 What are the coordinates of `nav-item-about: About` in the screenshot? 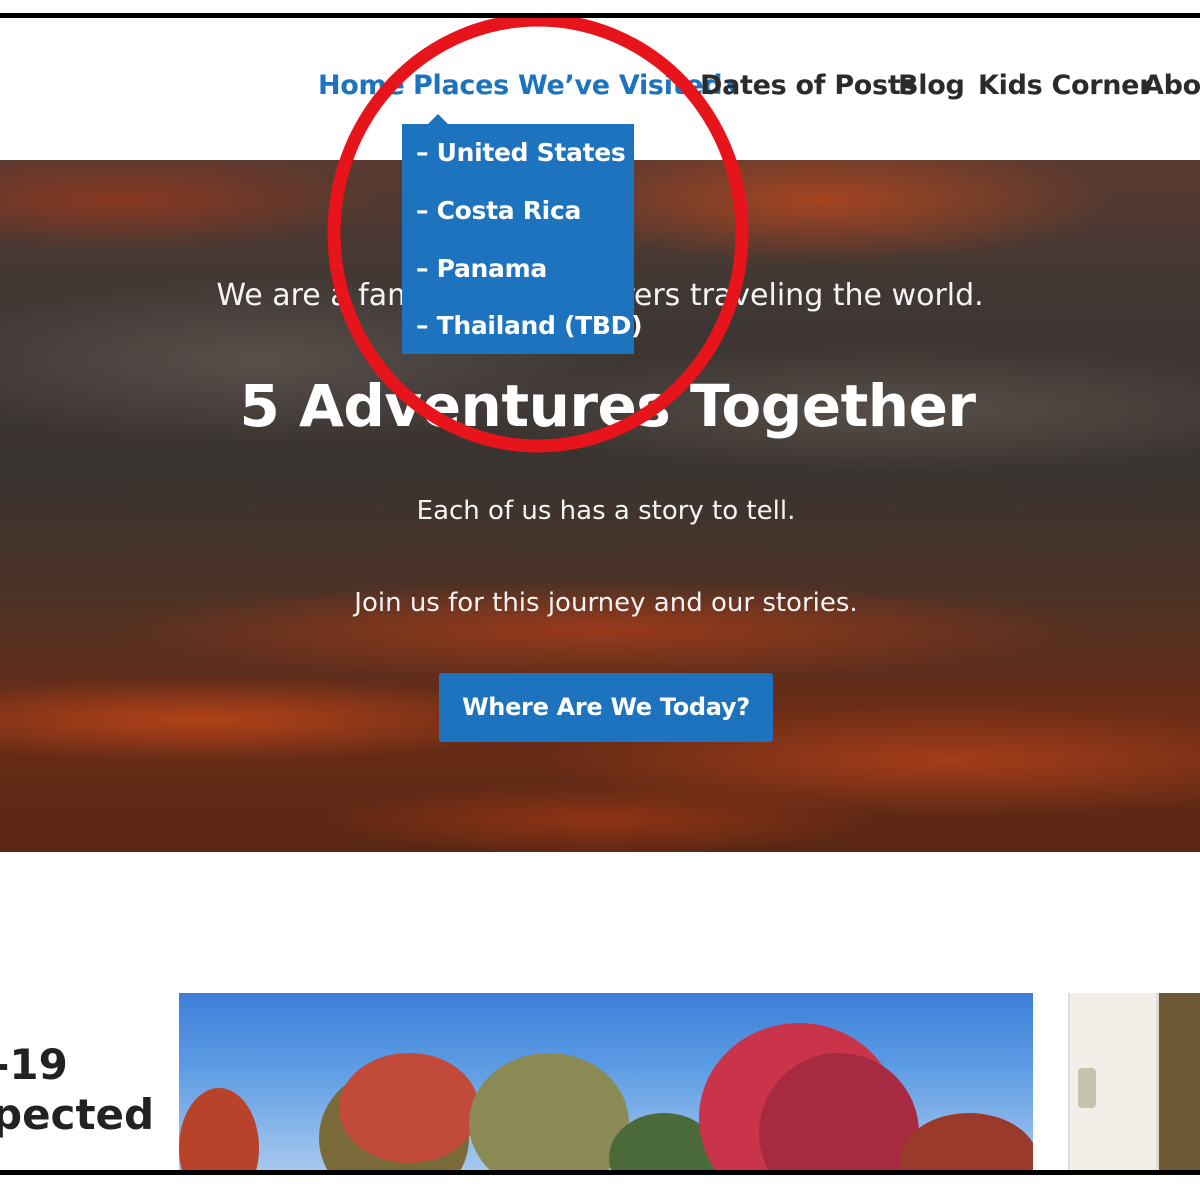 It's located at (1171, 85).